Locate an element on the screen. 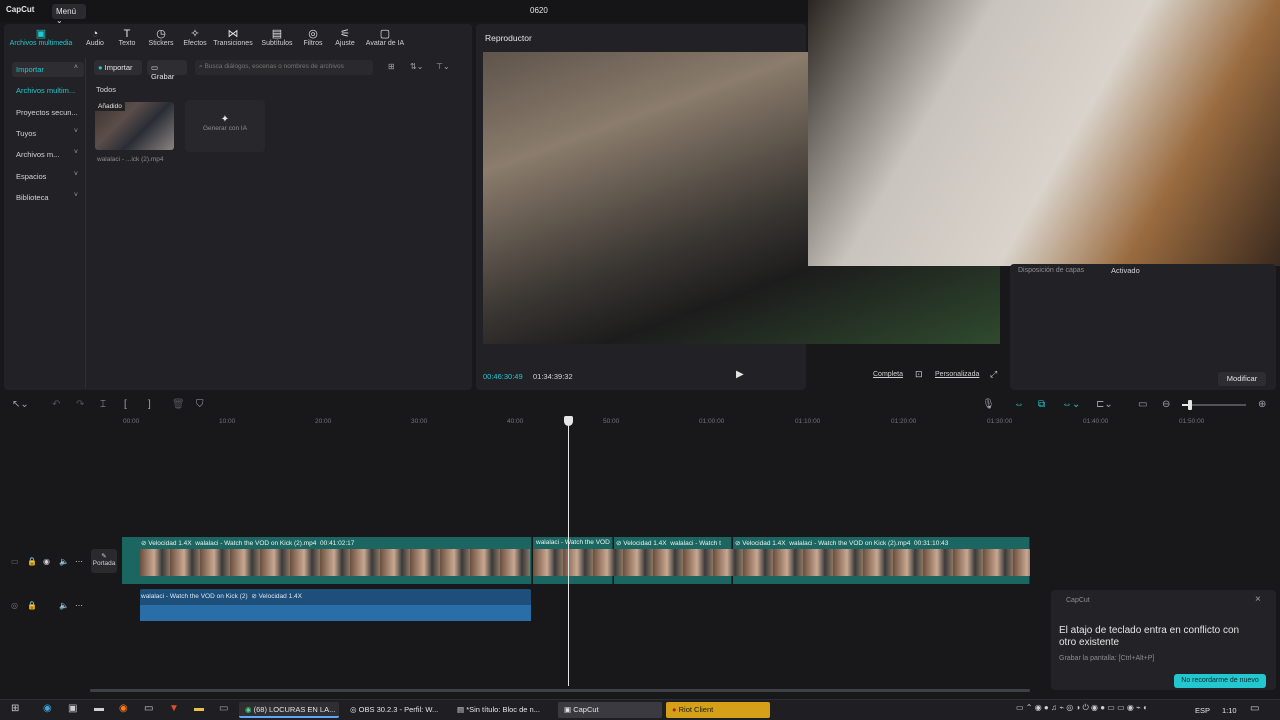  dont-remind-button: No recordarme de nuevo is located at coordinates (1220, 681).